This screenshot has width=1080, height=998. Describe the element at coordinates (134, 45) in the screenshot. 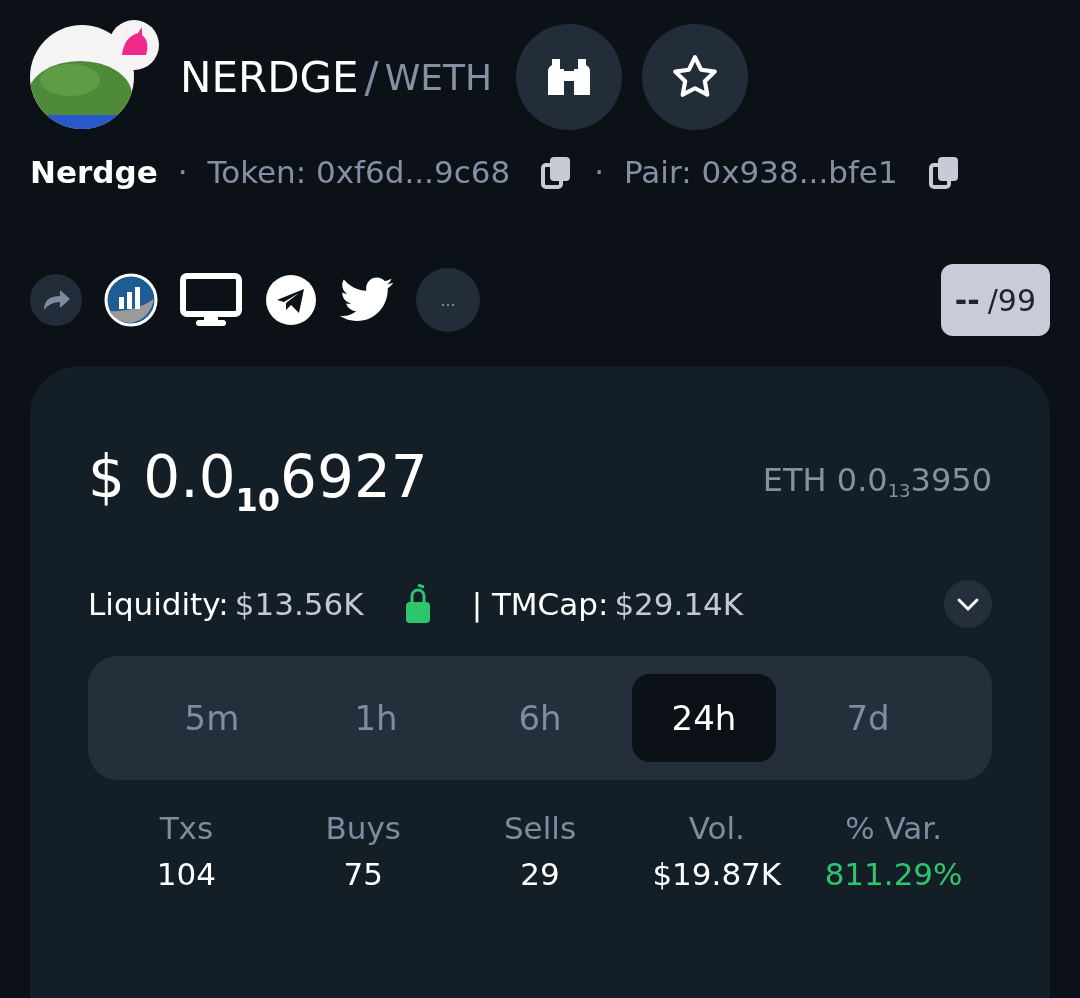

I see `exchange-badge-icon` at that location.